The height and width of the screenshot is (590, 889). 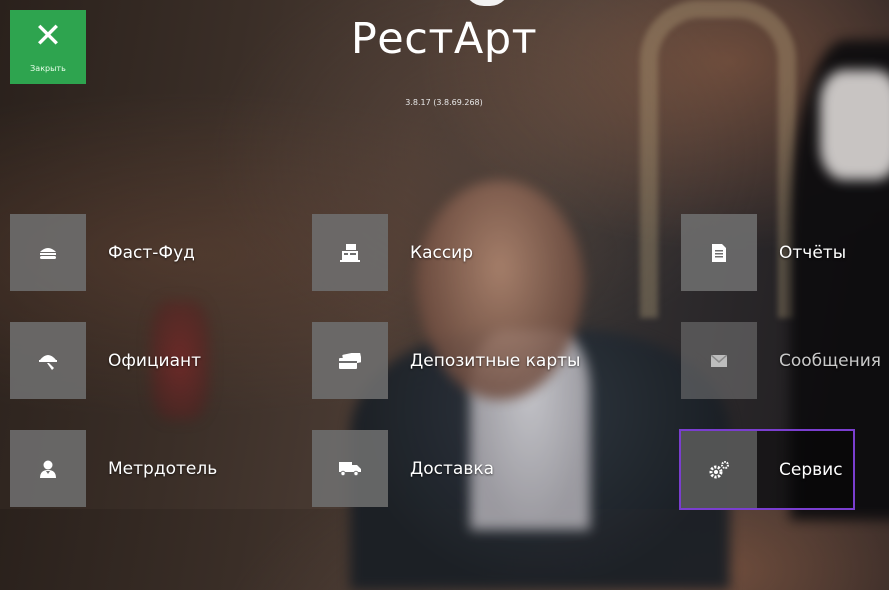 What do you see at coordinates (105, 360) in the screenshot?
I see `menu-tile-waiter: Официант` at bounding box center [105, 360].